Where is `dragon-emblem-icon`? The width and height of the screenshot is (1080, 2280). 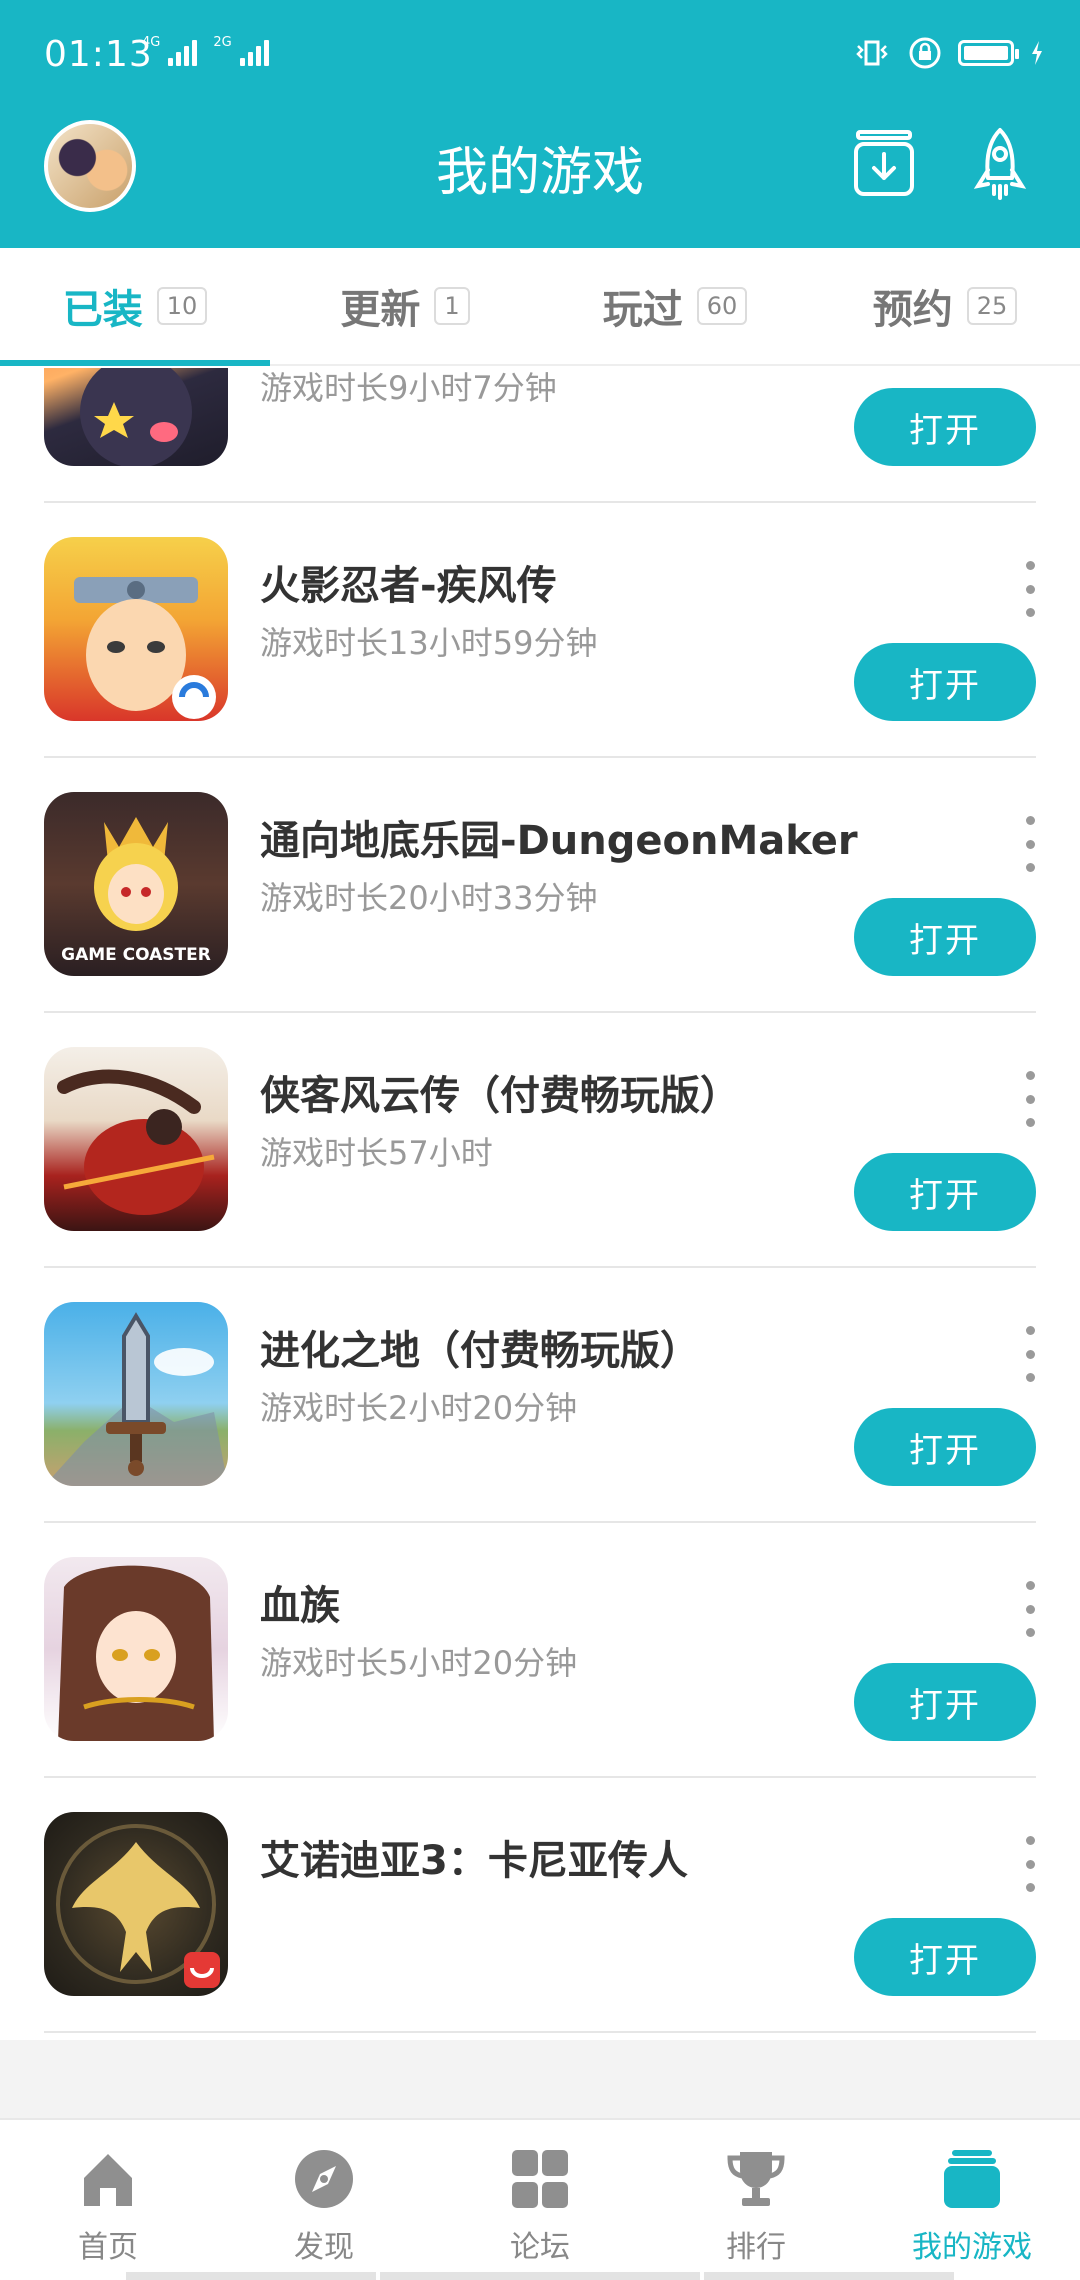
dragon-emblem-icon is located at coordinates (138, 1906).